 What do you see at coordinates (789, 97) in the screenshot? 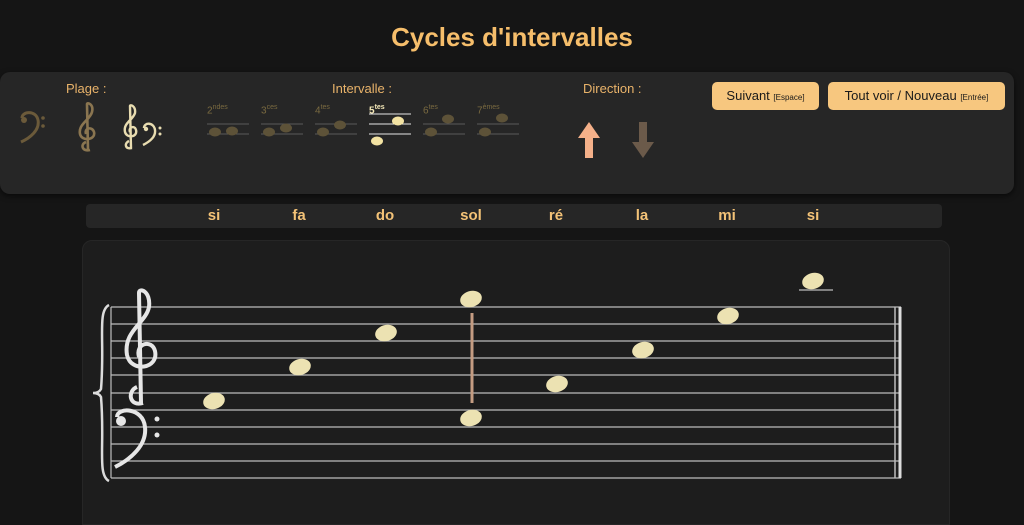
I see `next-button-hint: [Espace]` at bounding box center [789, 97].